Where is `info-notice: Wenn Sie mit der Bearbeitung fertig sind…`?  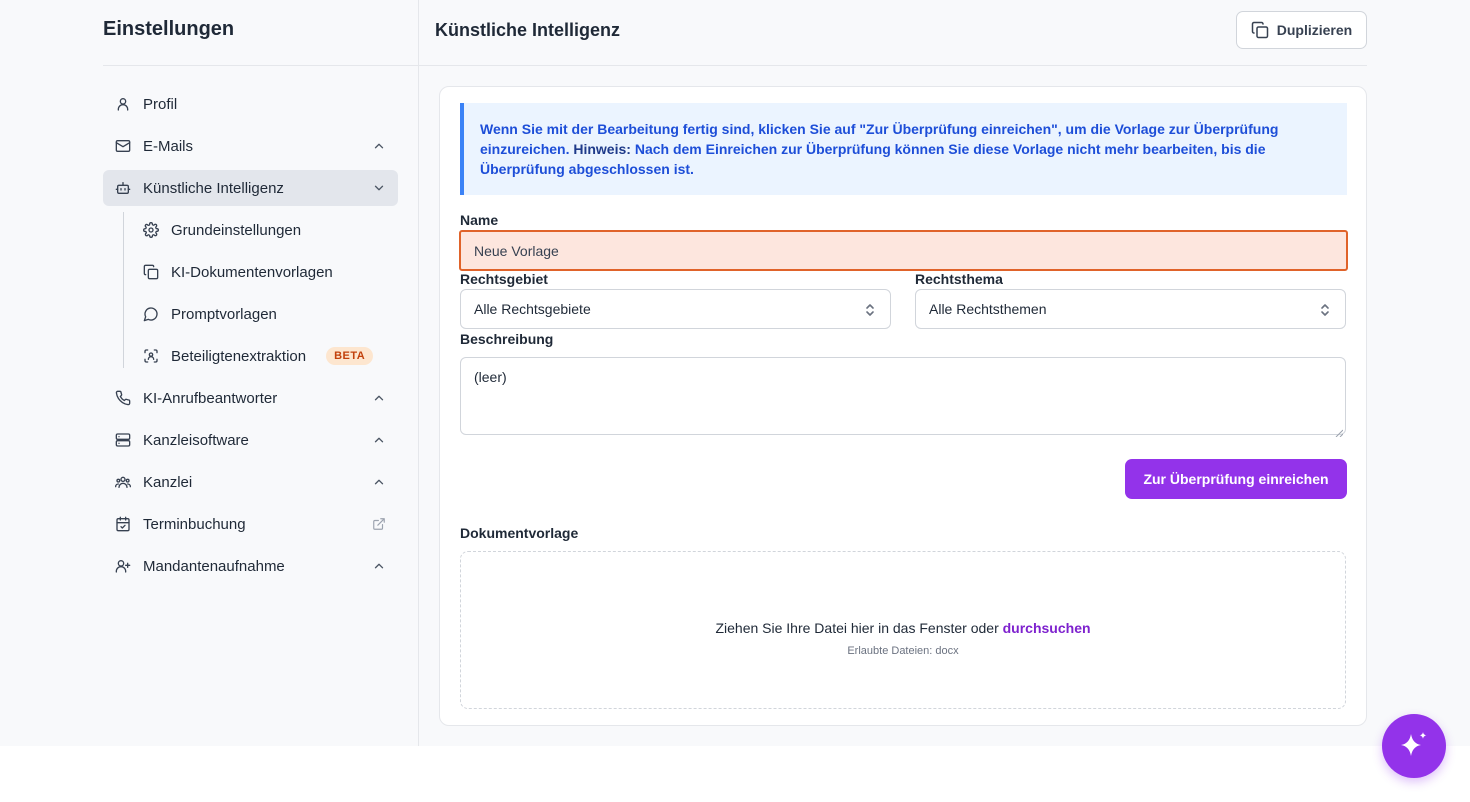
info-notice: Wenn Sie mit der Bearbeitung fertig sind… is located at coordinates (903, 149).